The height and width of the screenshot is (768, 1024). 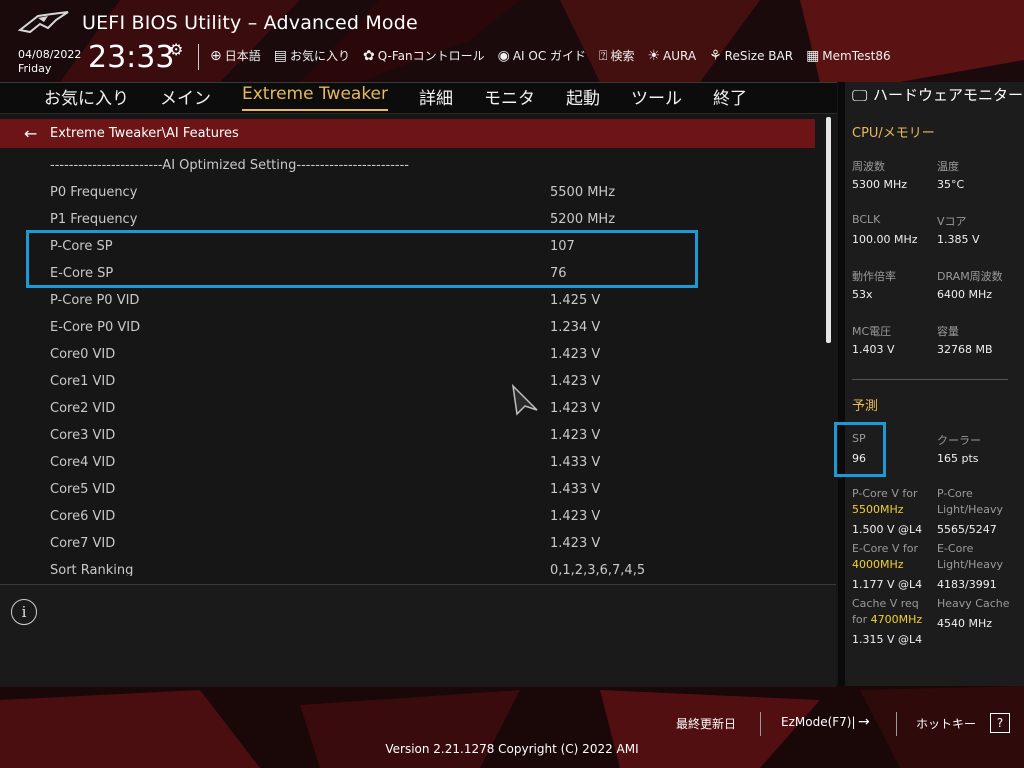 What do you see at coordinates (95, 327) in the screenshot?
I see `setting-label: E-Core P0 VID` at bounding box center [95, 327].